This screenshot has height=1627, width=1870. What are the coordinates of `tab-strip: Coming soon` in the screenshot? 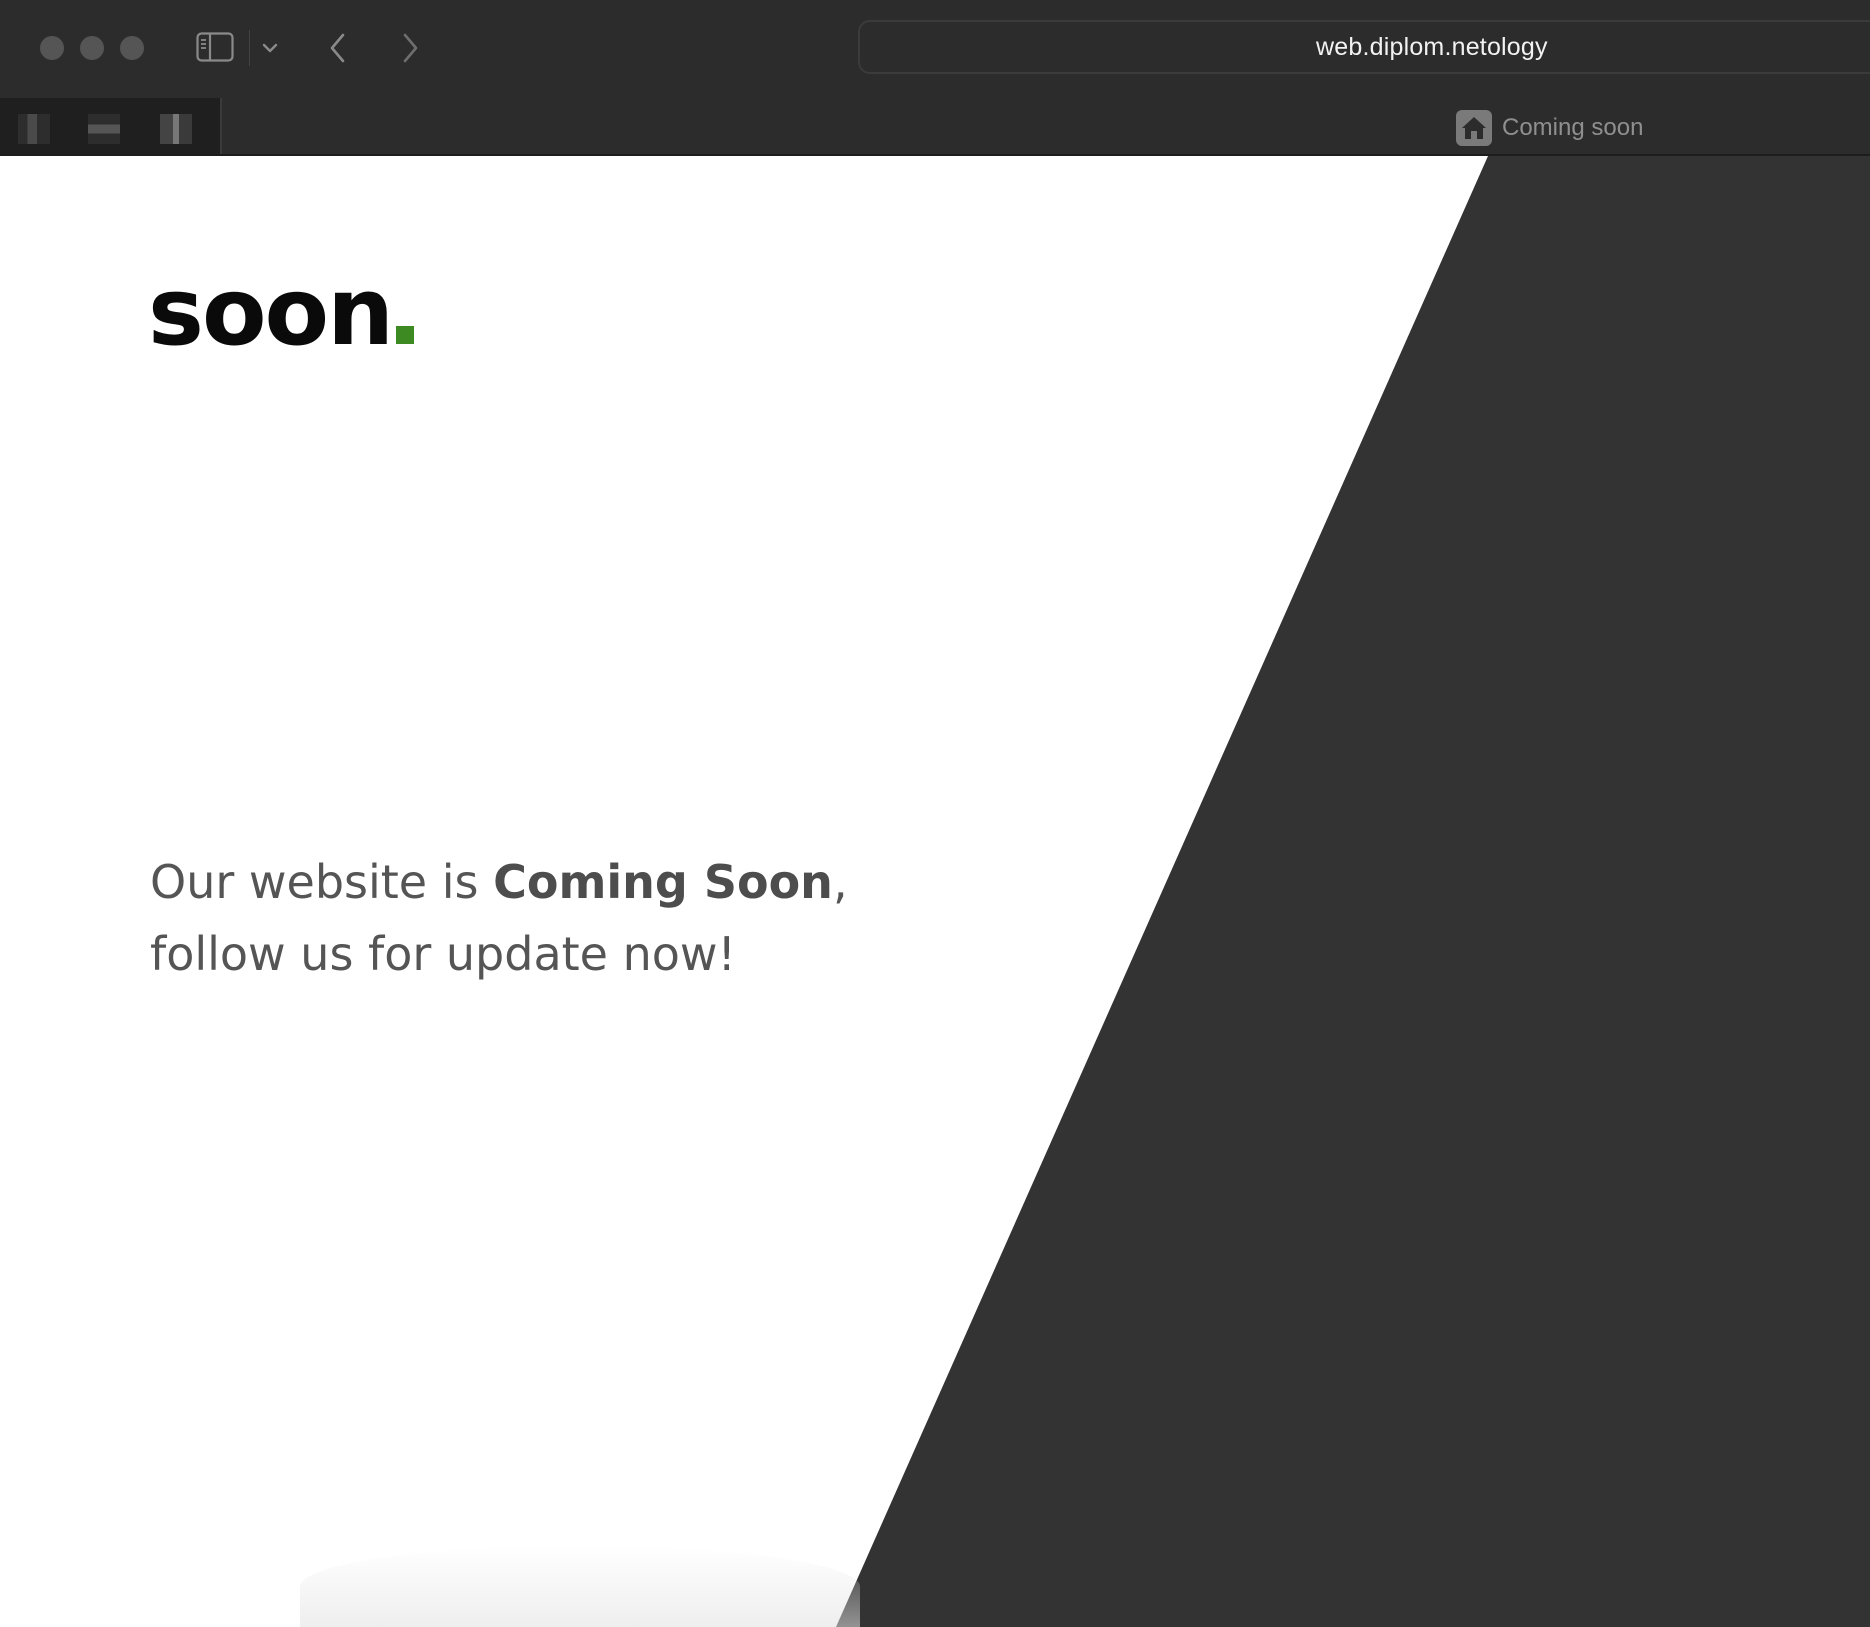 It's located at (935, 126).